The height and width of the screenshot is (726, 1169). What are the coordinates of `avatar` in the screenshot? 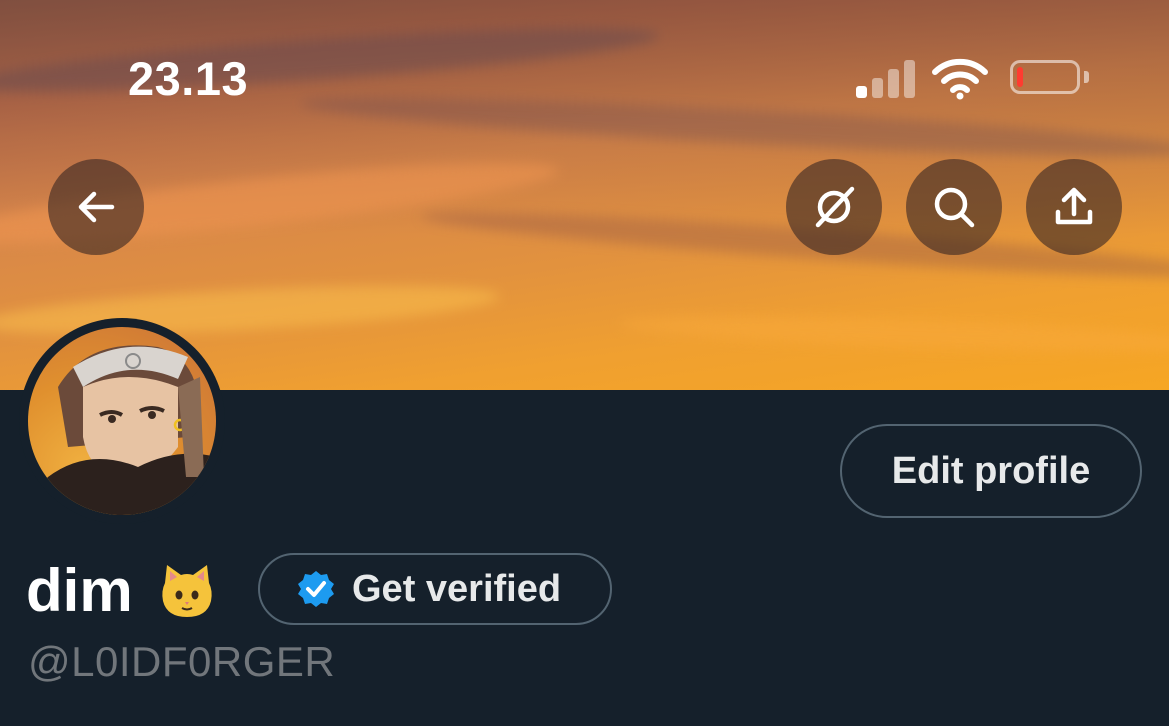 It's located at (122, 421).